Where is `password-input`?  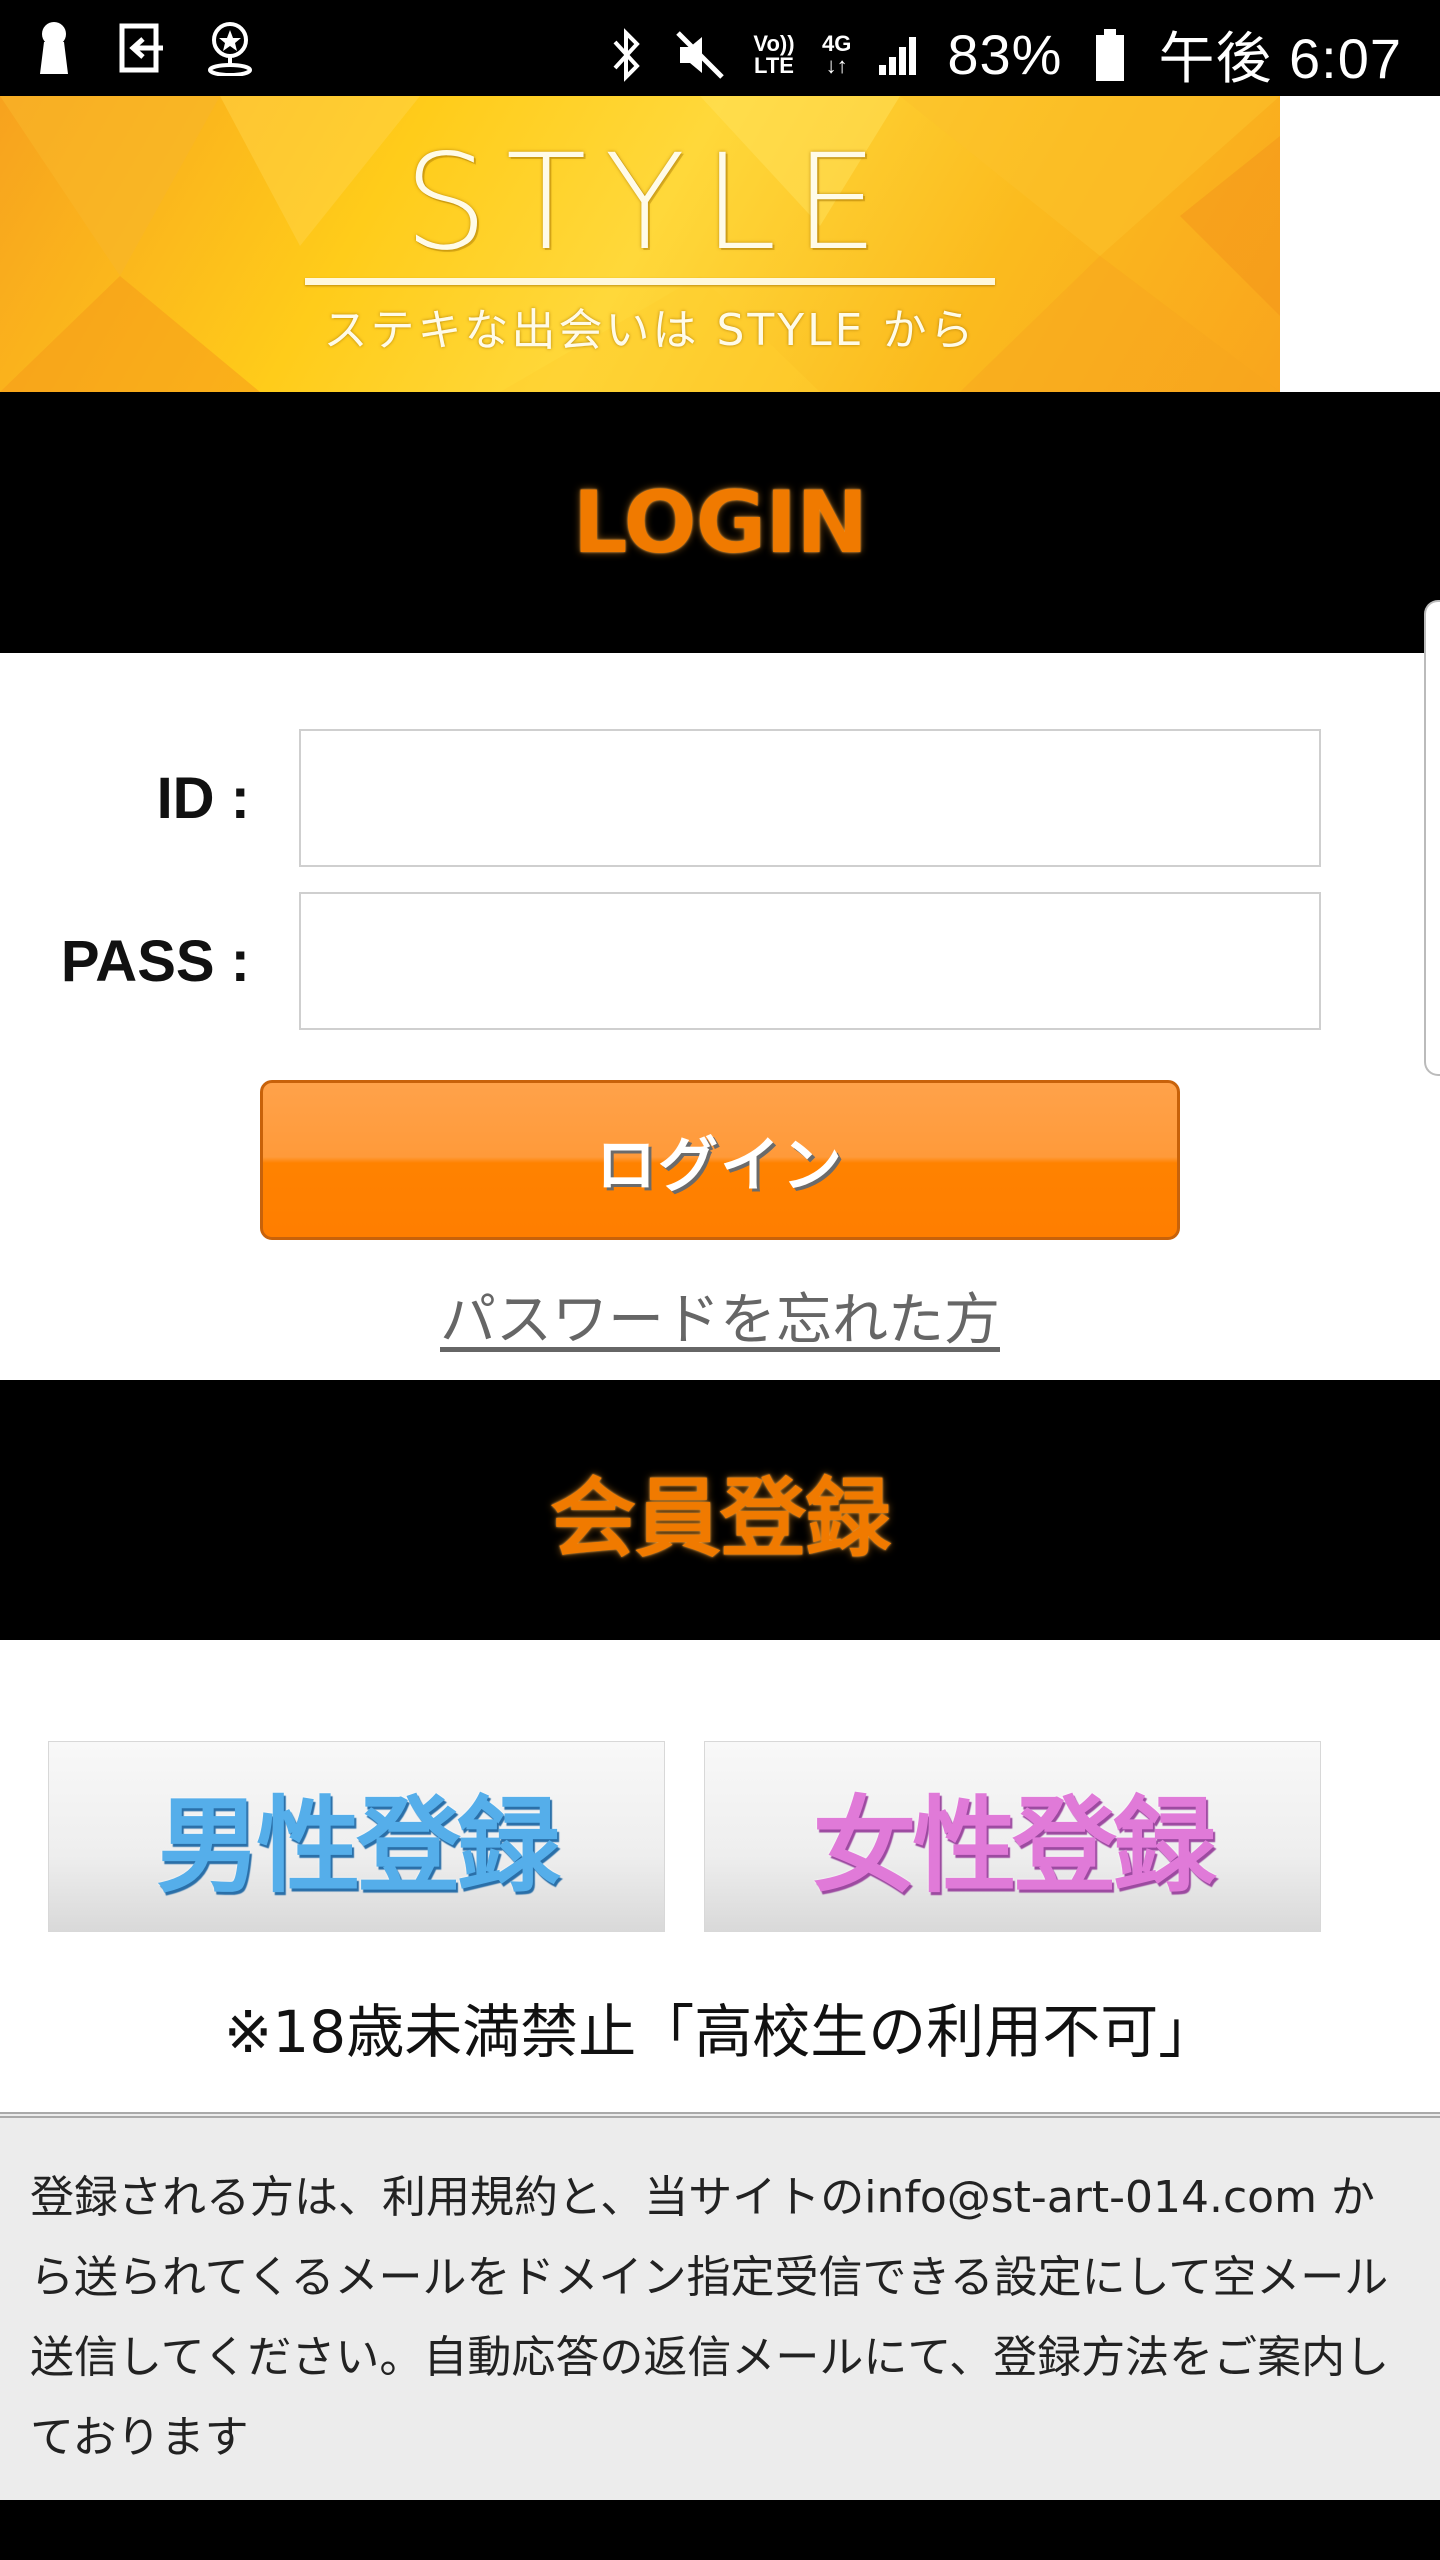
password-input is located at coordinates (810, 961).